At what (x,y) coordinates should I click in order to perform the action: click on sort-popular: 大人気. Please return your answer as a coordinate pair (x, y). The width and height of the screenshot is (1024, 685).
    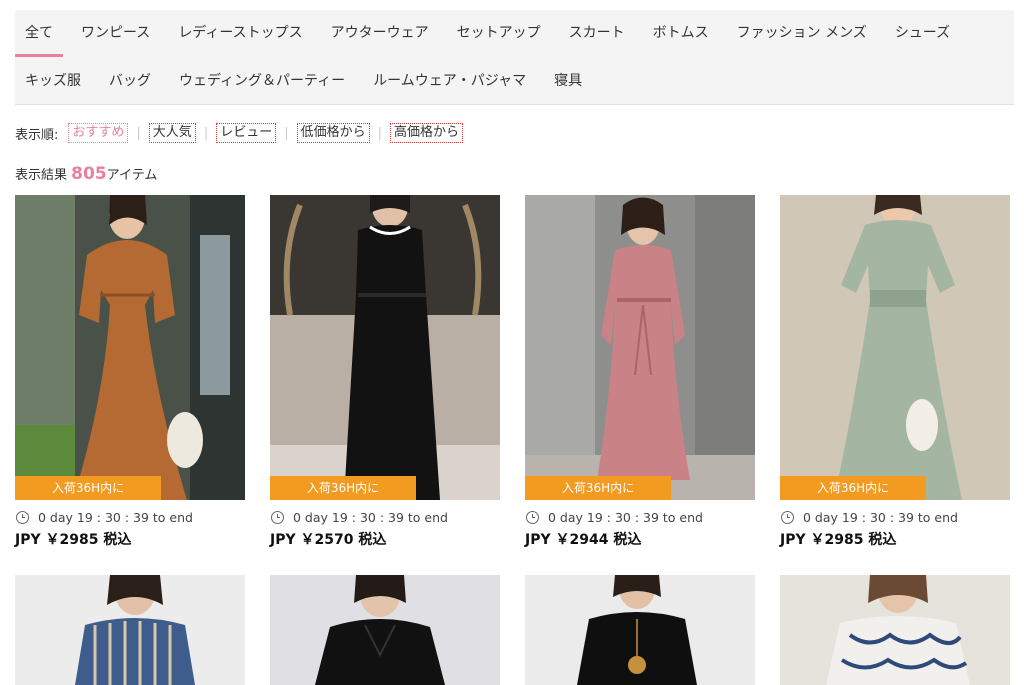
    Looking at the image, I should click on (172, 133).